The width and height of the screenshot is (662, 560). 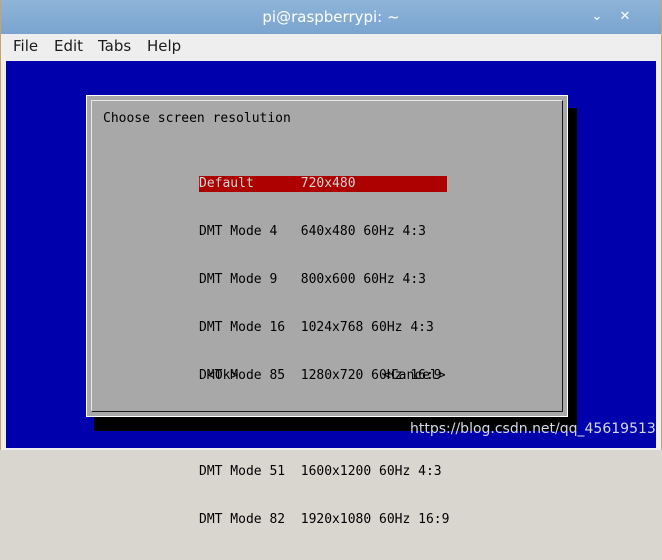 I want to click on close-icon: ✕, so click(x=625, y=16).